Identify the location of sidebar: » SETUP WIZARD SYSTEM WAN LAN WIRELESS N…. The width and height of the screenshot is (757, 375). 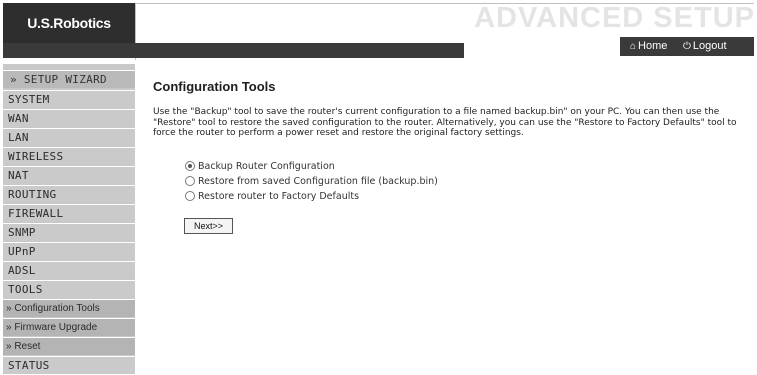
(69, 219).